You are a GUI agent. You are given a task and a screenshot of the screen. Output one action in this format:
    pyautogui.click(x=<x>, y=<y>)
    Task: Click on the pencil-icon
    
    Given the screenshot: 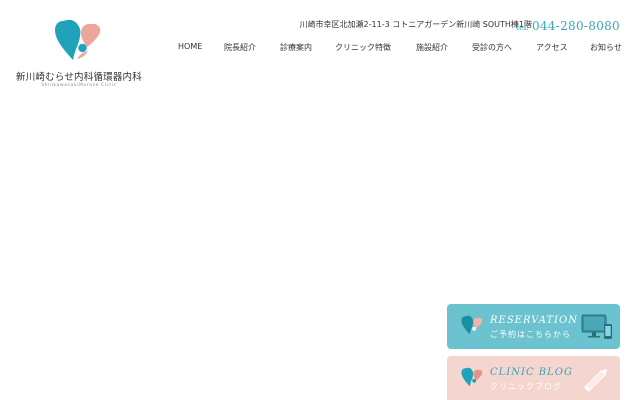 What is the action you would take?
    pyautogui.click(x=595, y=380)
    